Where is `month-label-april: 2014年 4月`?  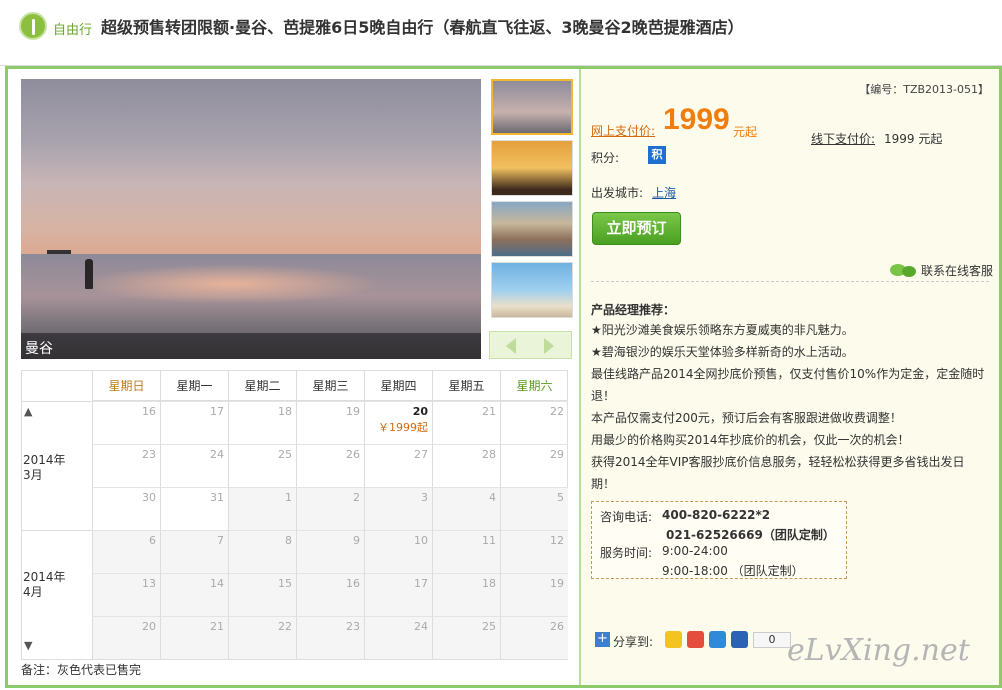
month-label-april: 2014年 4月 is located at coordinates (44, 584).